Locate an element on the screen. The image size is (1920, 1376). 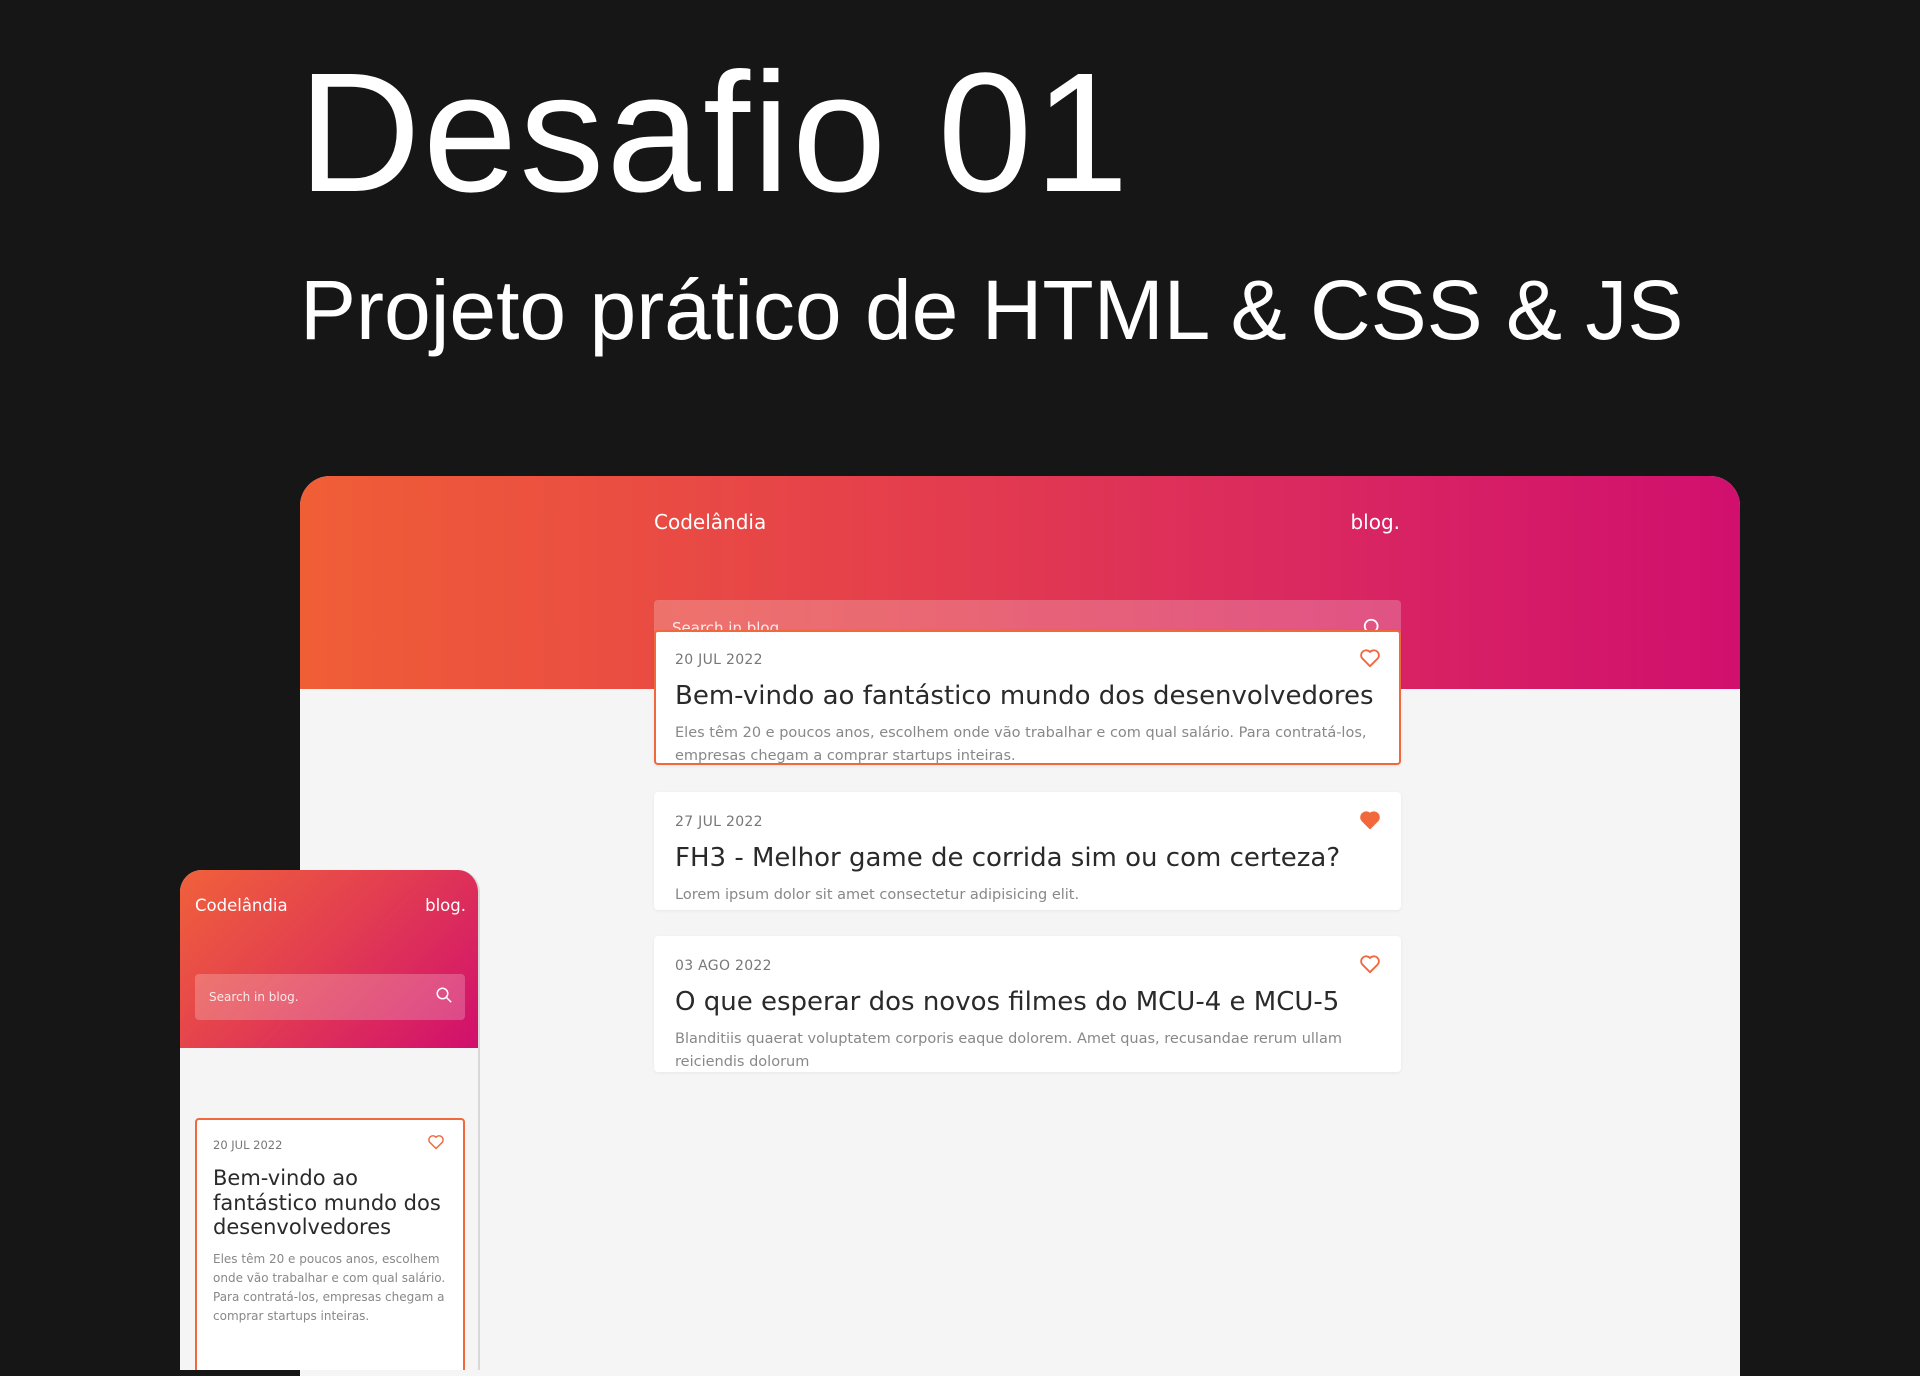
search-input is located at coordinates (321, 997).